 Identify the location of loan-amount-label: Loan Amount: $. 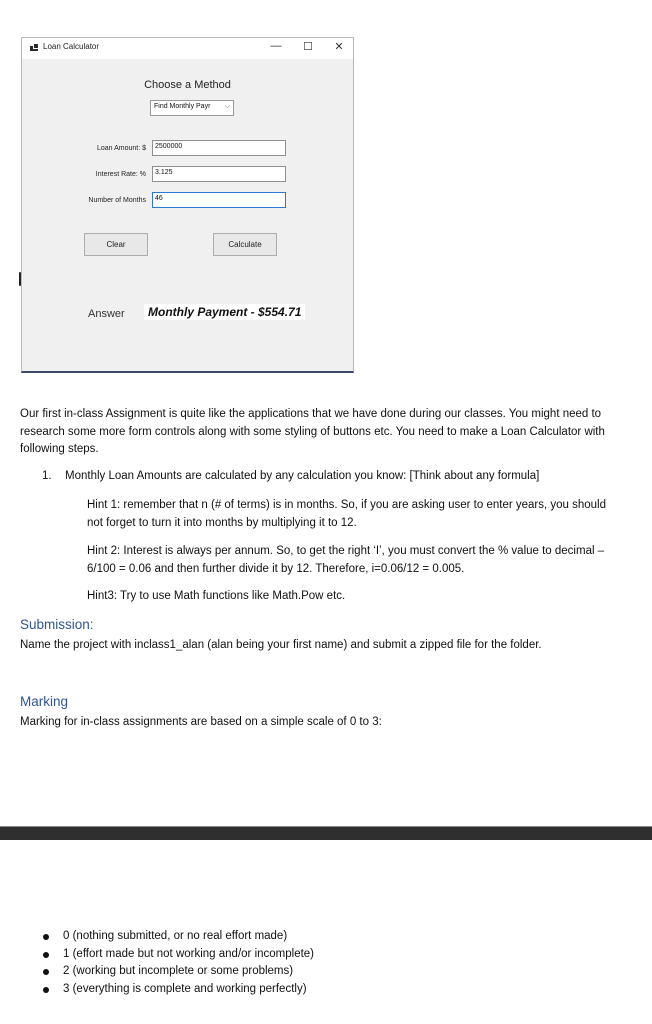
(121, 148).